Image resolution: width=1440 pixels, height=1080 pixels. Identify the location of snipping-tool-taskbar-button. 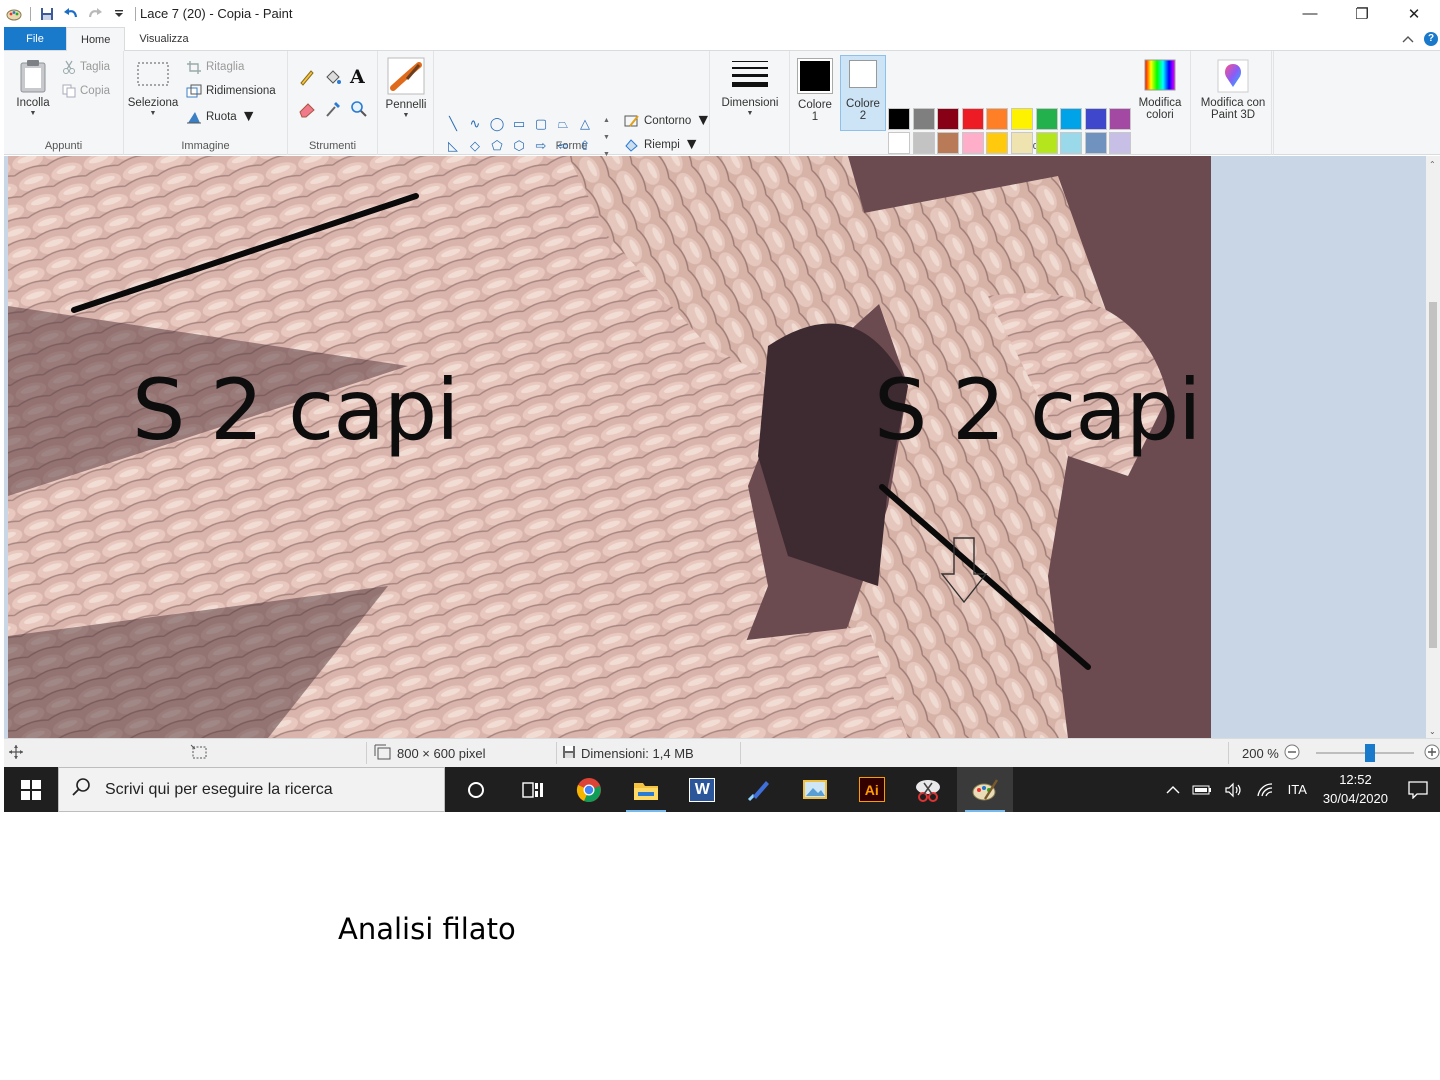
(928, 789).